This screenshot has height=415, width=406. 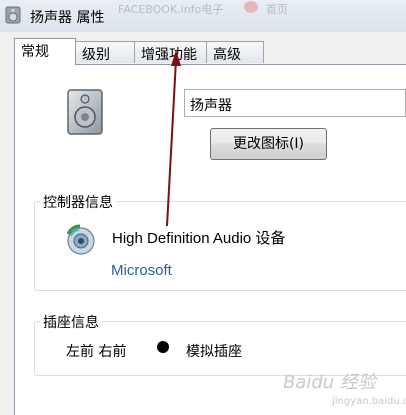 I want to click on title-bar: 扬声器 属性 FACEBOOK.info电子 首页, so click(x=203, y=16).